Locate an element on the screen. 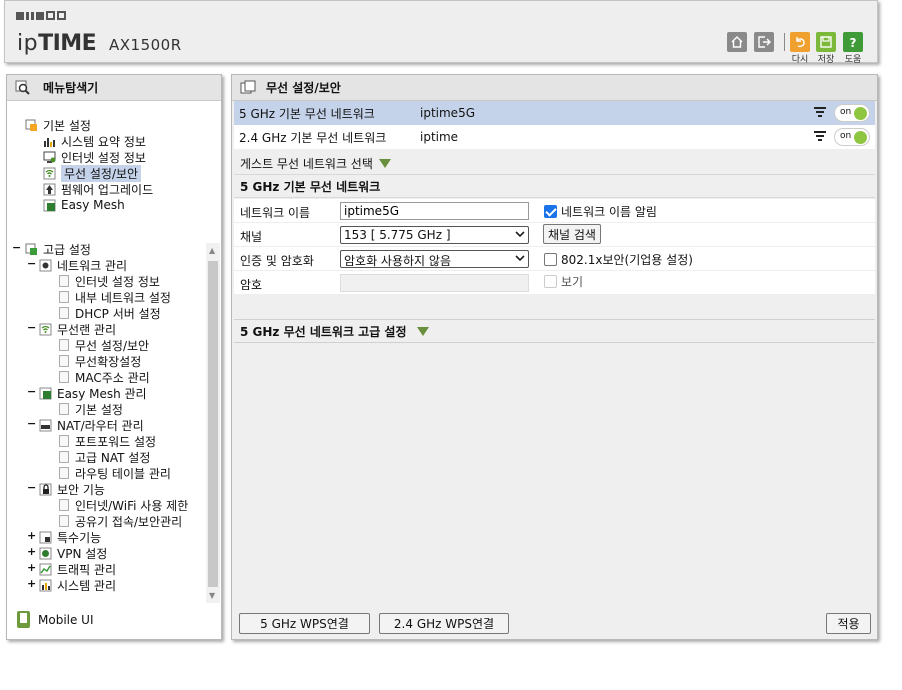 This screenshot has height=690, width=902. tree-basic-settings: 기본 설정 is located at coordinates (58, 125).